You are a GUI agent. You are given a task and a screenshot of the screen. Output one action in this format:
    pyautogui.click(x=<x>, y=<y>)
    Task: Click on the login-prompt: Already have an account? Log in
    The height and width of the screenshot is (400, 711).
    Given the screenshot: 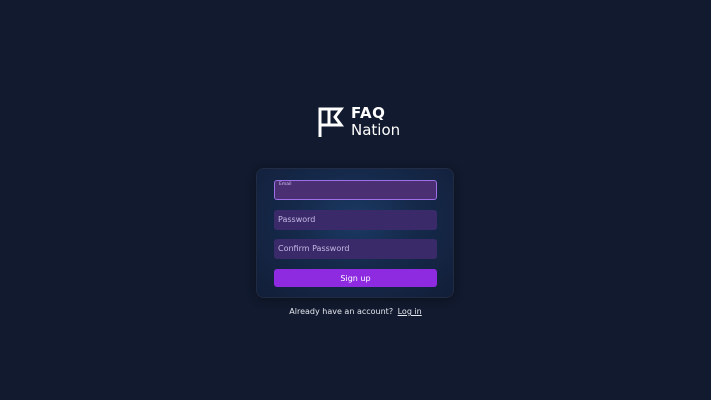 What is the action you would take?
    pyautogui.click(x=355, y=311)
    